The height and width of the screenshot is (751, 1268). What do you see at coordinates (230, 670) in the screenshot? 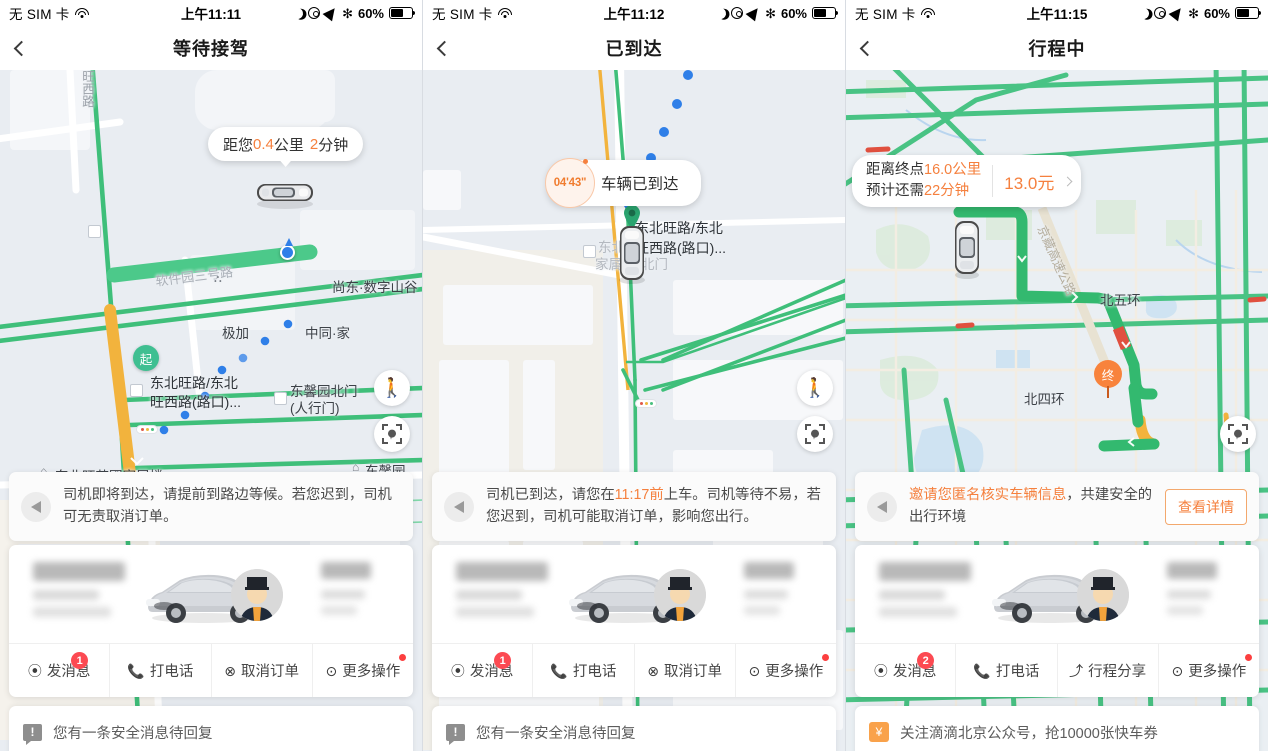
I see `cancel-circle-icon: ⊗` at bounding box center [230, 670].